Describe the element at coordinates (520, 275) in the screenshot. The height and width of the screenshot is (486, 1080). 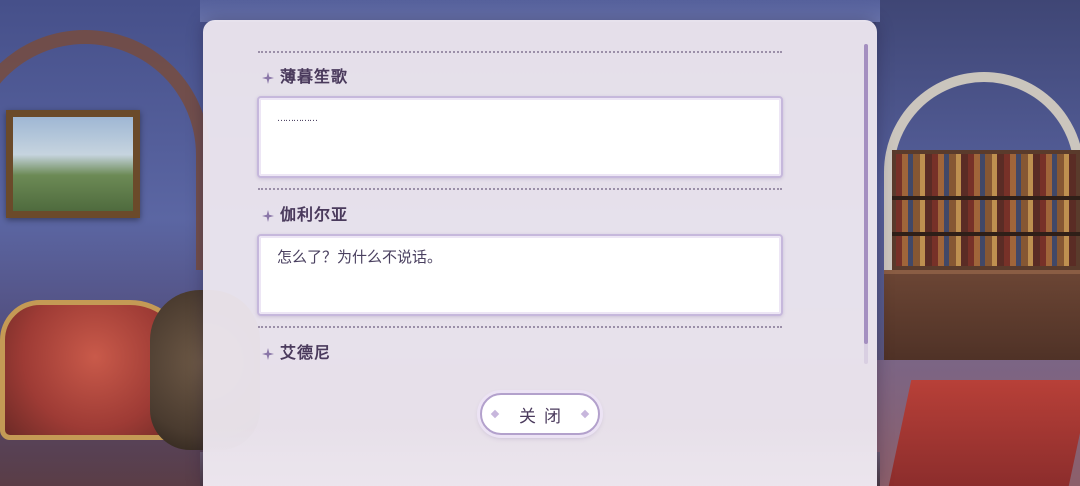
I see `message-box: 怎么了？为什么不说话。` at that location.